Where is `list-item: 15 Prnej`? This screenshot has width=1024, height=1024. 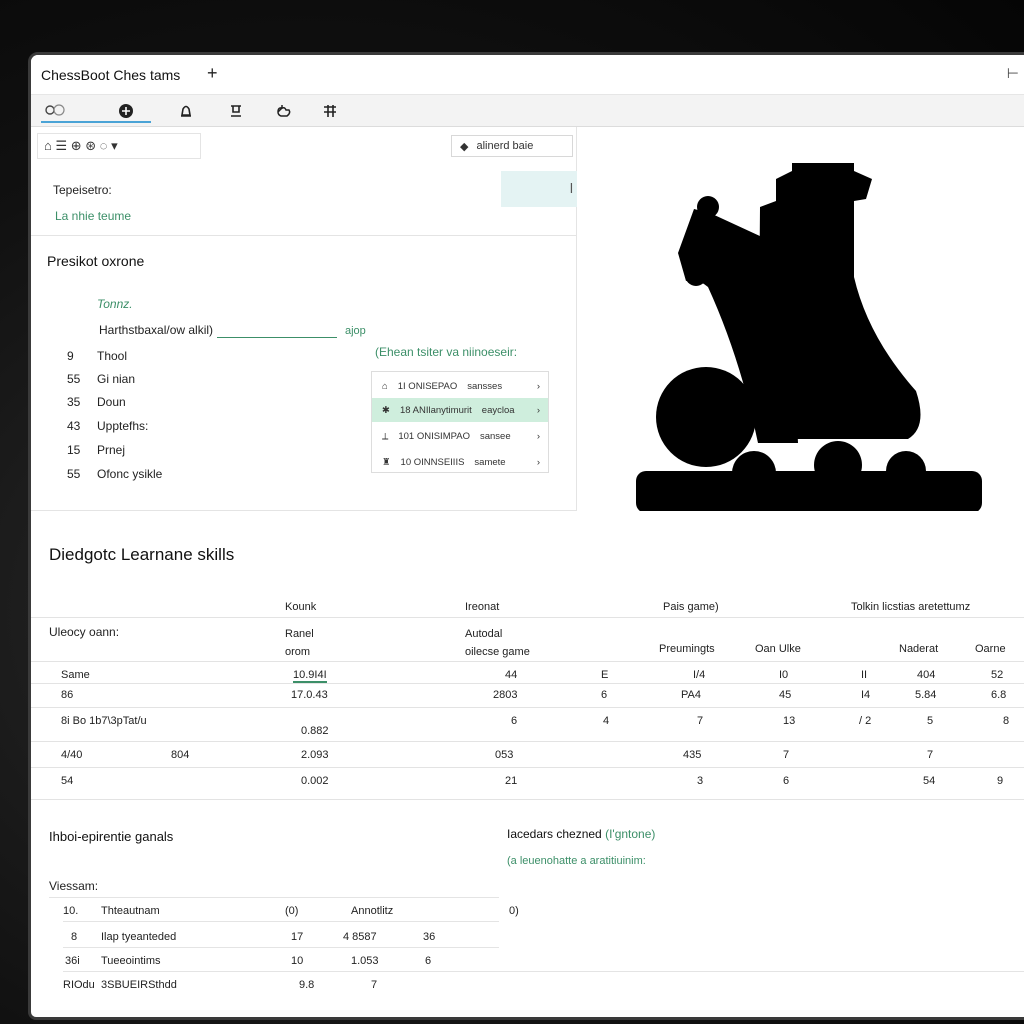 list-item: 15 Prnej is located at coordinates (96, 450).